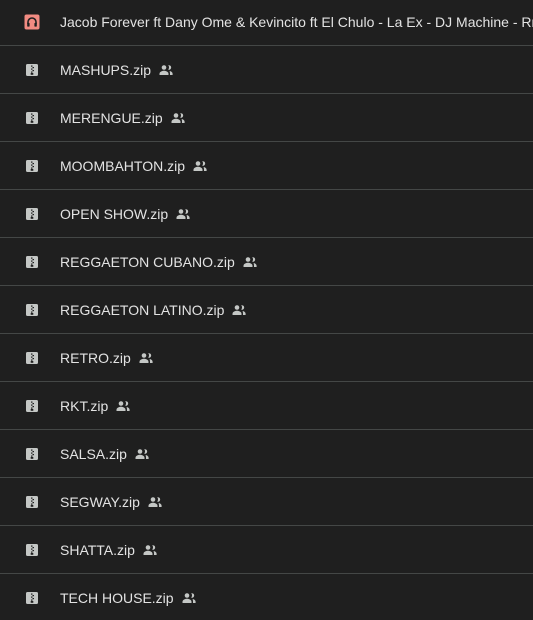 The width and height of the screenshot is (533, 620). What do you see at coordinates (106, 70) in the screenshot?
I see `file-name: MASHUPS.zip` at bounding box center [106, 70].